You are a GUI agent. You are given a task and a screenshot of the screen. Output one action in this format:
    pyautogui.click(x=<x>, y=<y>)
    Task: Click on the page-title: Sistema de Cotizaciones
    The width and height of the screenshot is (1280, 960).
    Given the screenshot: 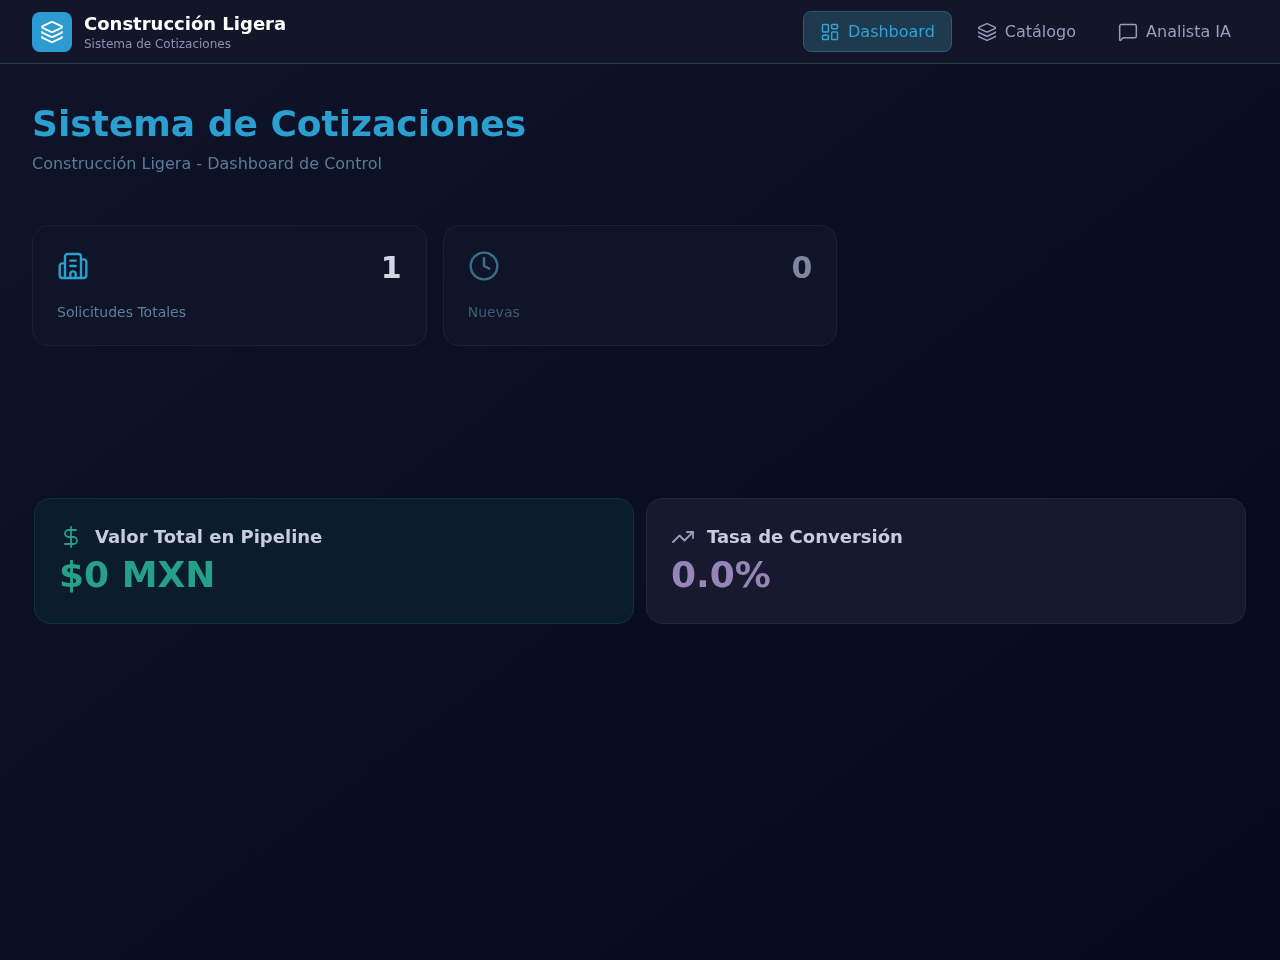 What is the action you would take?
    pyautogui.click(x=280, y=124)
    